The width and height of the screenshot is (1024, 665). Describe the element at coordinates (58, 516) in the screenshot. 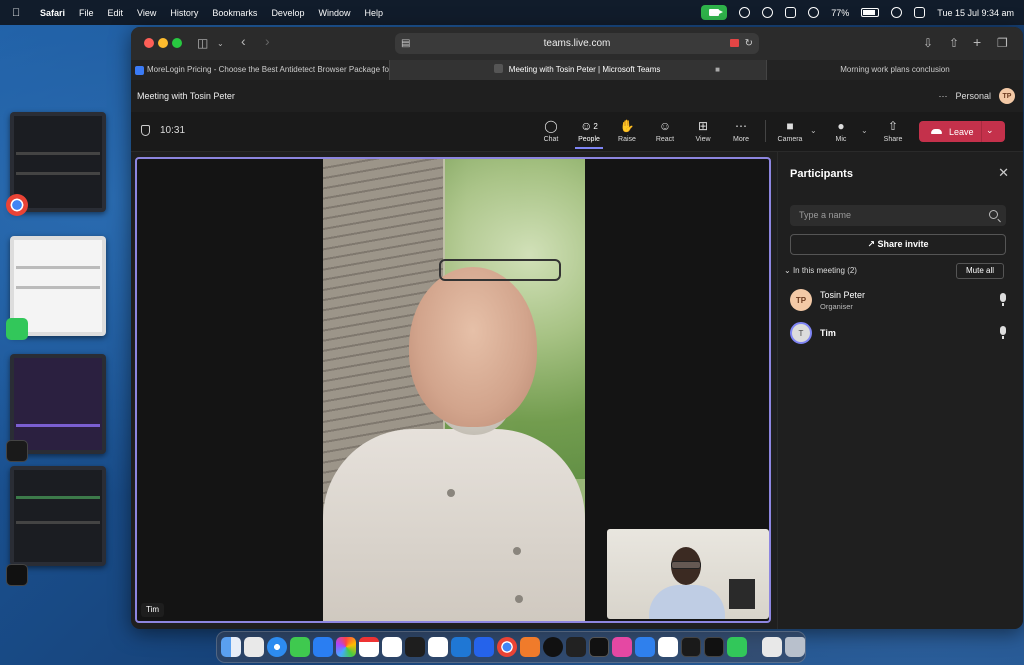

I see `stage-window-dark-app` at that location.